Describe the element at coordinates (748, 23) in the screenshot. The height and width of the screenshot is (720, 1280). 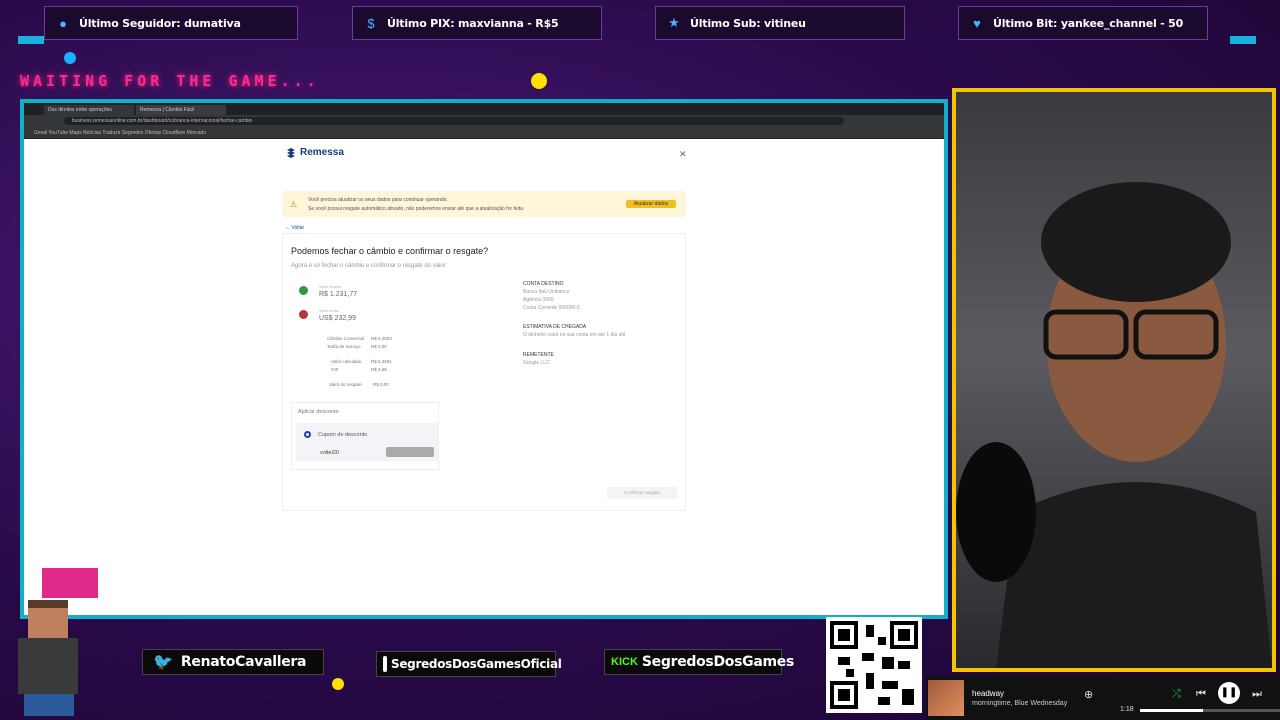
I see `alert-text: Último Sub: vitineu` at that location.